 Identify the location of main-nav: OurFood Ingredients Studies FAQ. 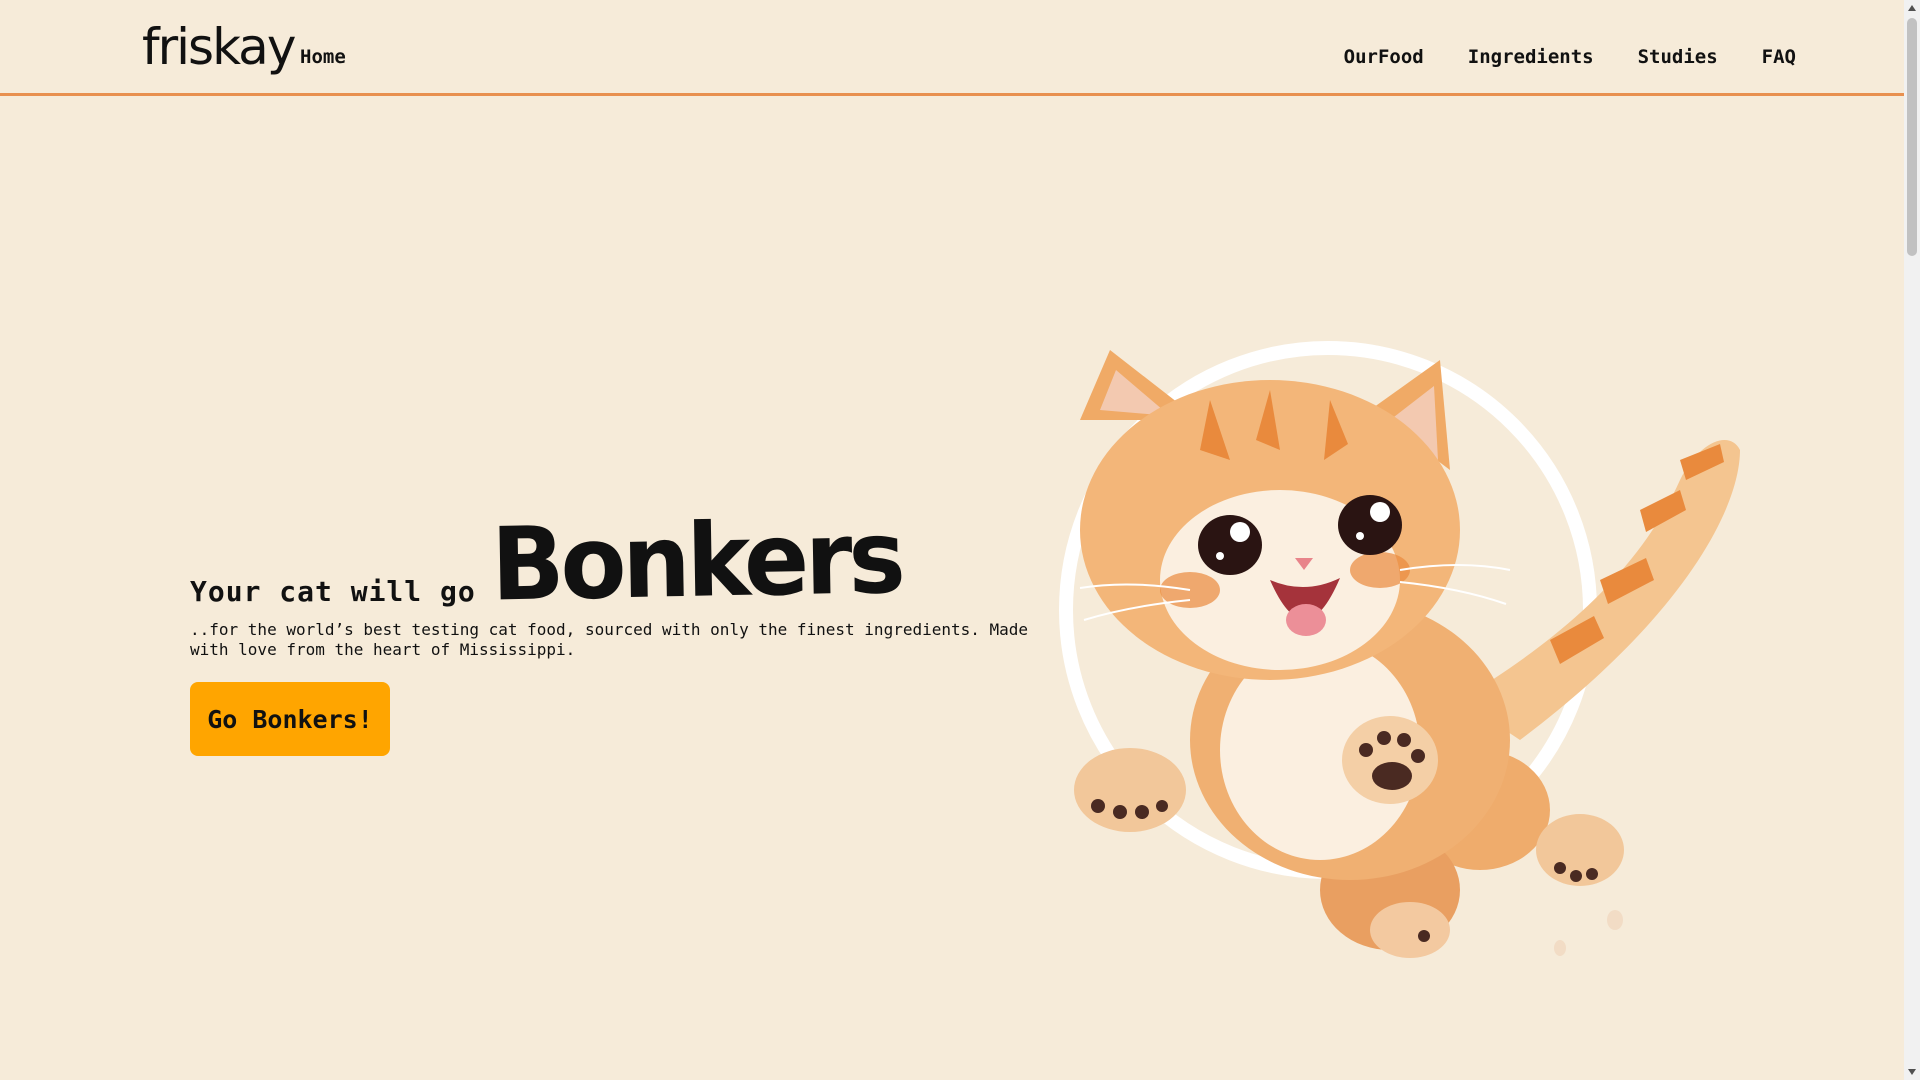
(1570, 57).